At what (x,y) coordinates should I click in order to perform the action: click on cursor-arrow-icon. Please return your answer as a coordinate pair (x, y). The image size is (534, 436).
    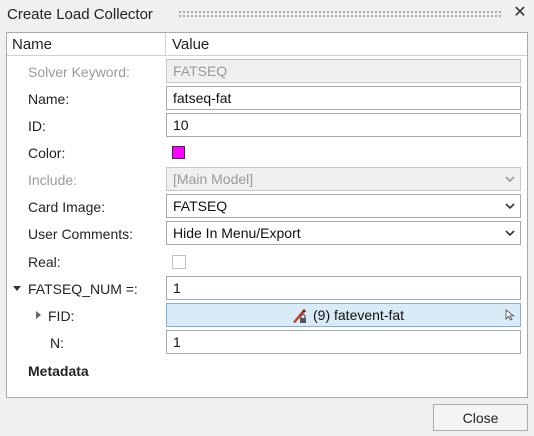
    Looking at the image, I should click on (510, 315).